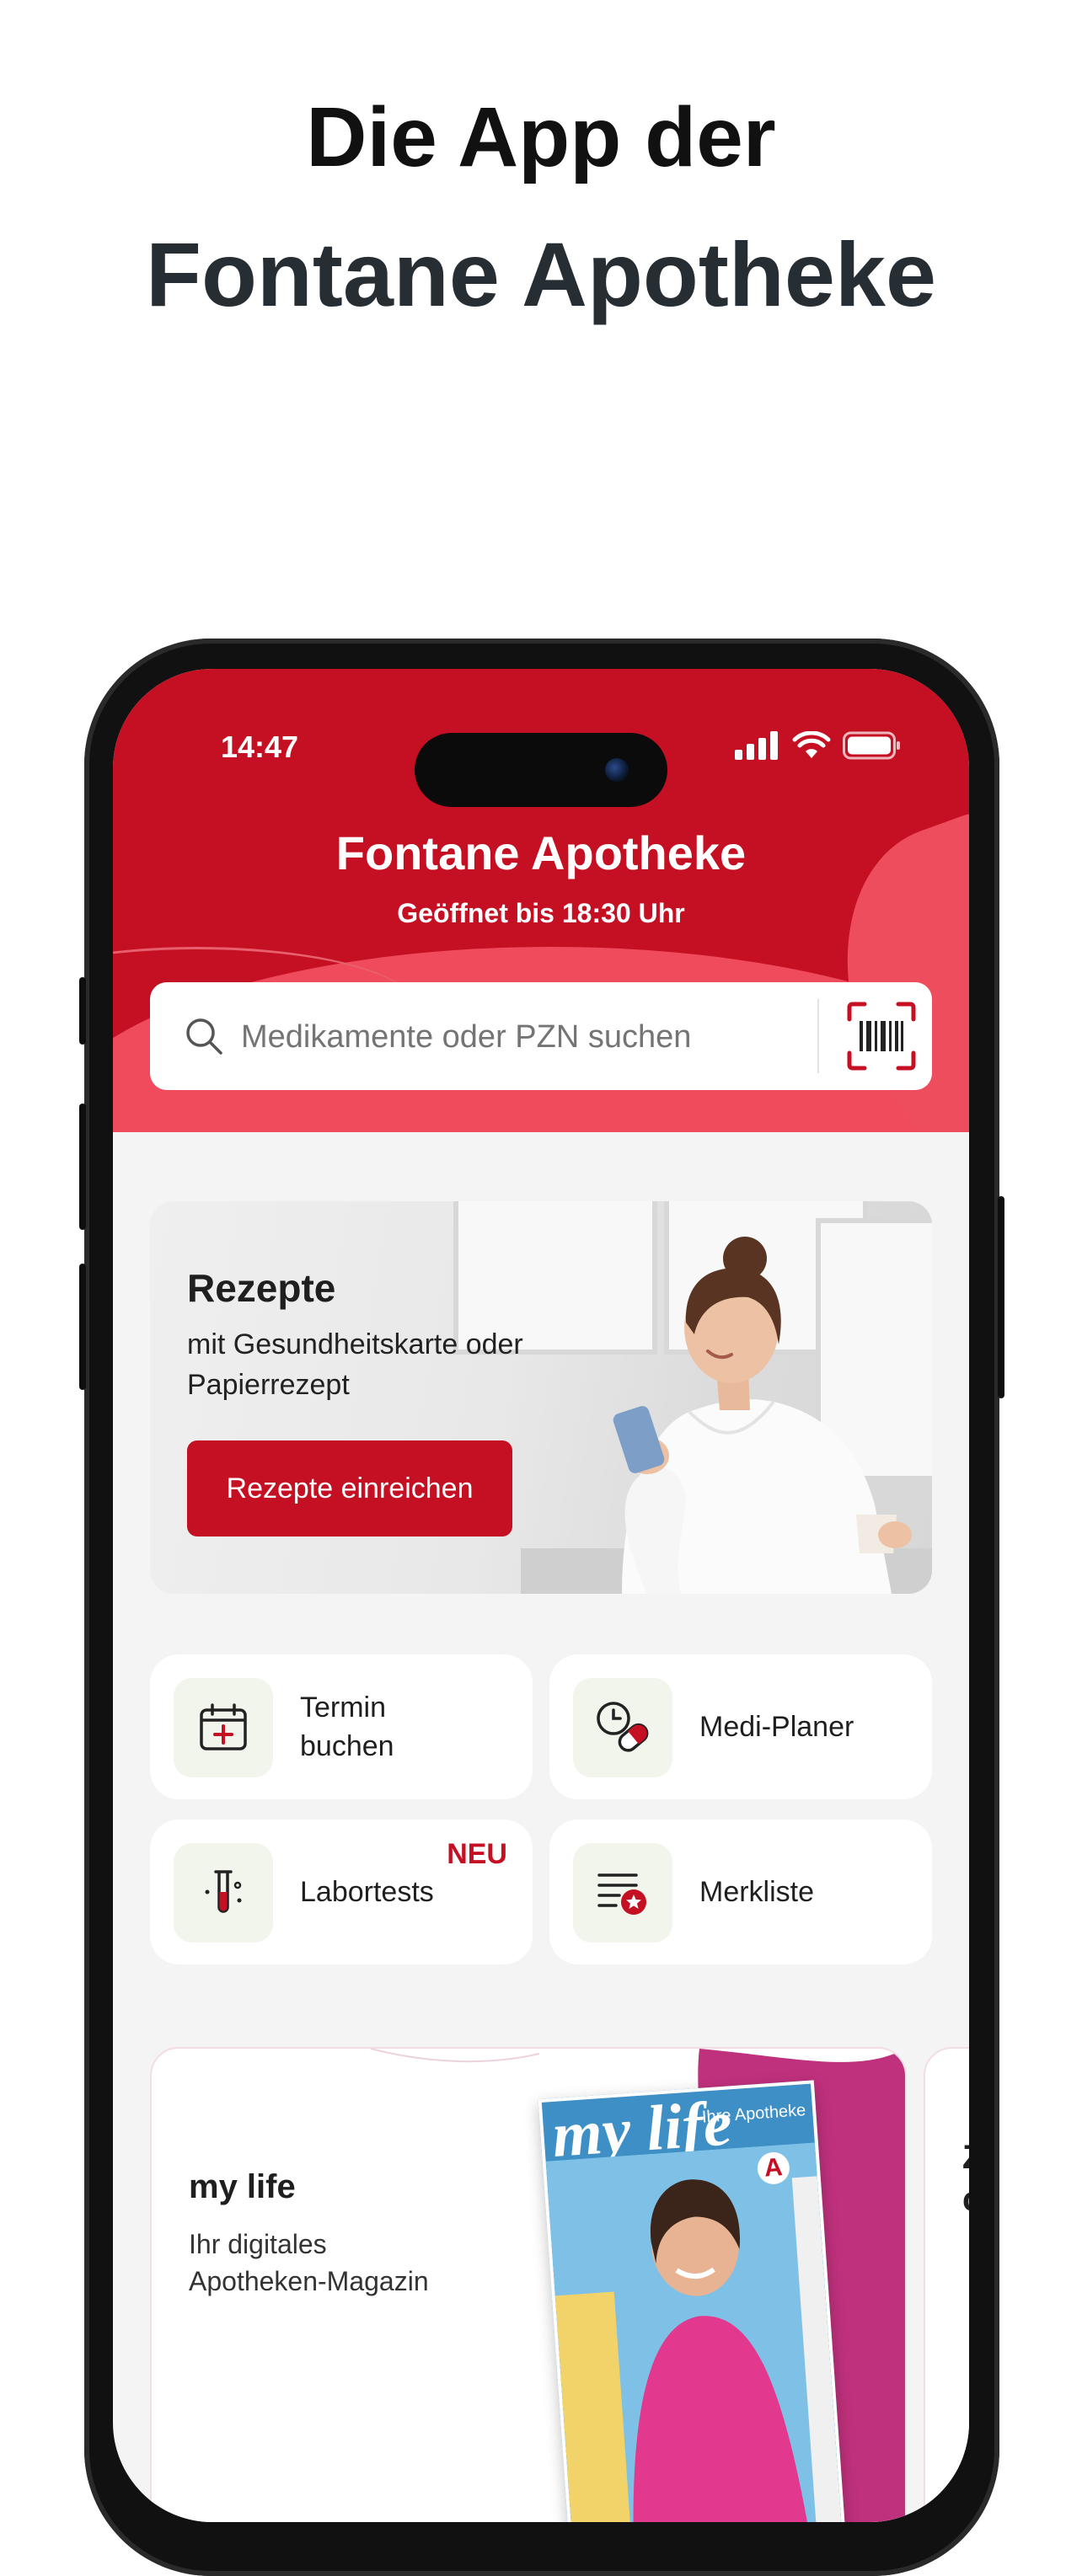  What do you see at coordinates (541, 913) in the screenshot?
I see `opening-hours: Geöffnet bis 18:30 Uhr` at bounding box center [541, 913].